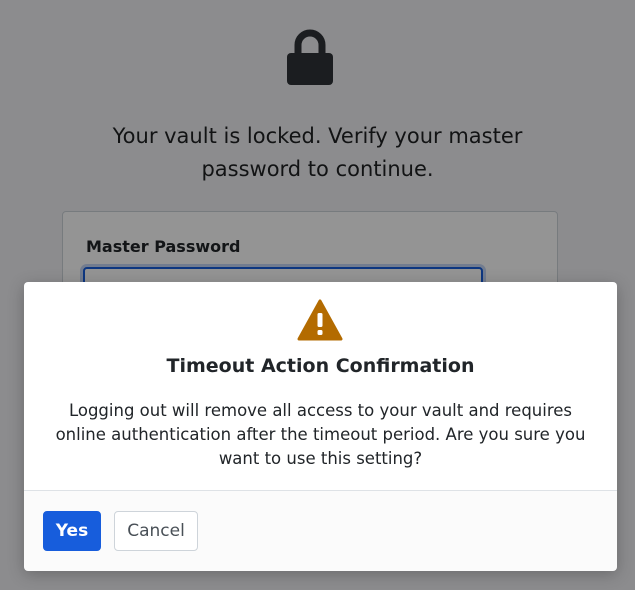  Describe the element at coordinates (72, 531) in the screenshot. I see `yes-button: Yes` at that location.